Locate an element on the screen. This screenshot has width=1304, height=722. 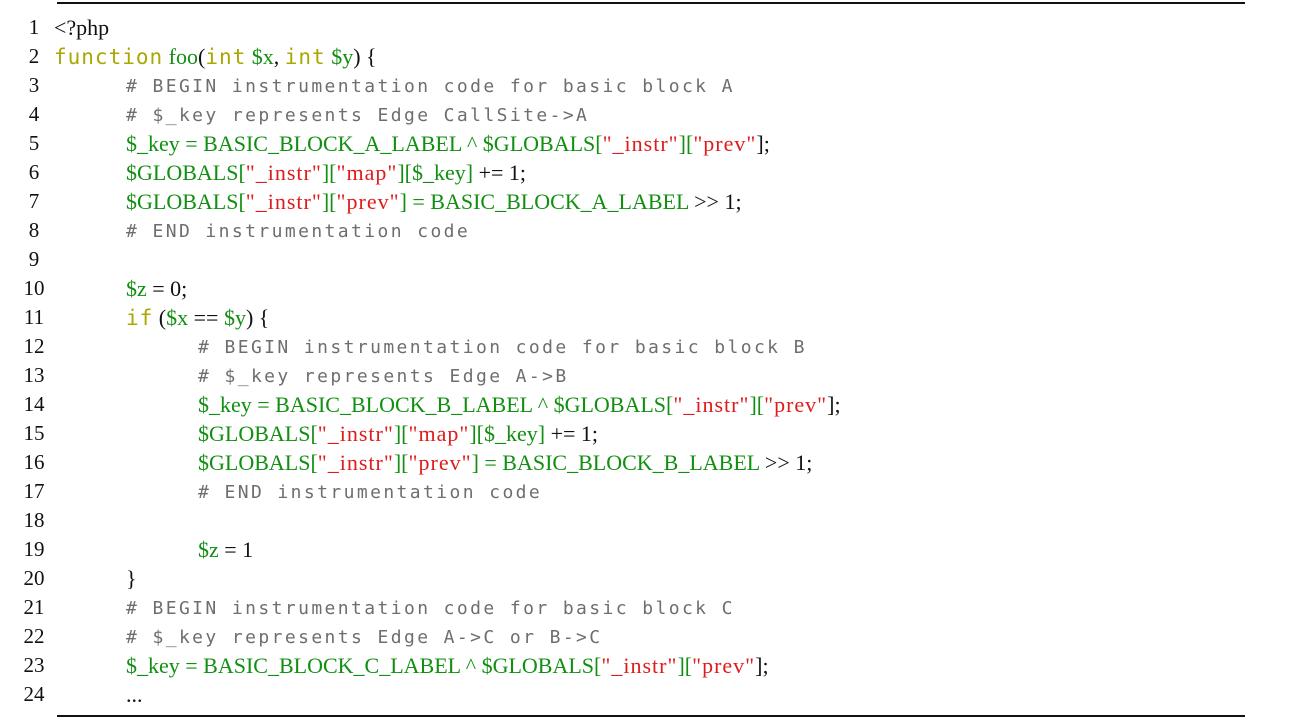
line-number: 14 is located at coordinates (34, 404).